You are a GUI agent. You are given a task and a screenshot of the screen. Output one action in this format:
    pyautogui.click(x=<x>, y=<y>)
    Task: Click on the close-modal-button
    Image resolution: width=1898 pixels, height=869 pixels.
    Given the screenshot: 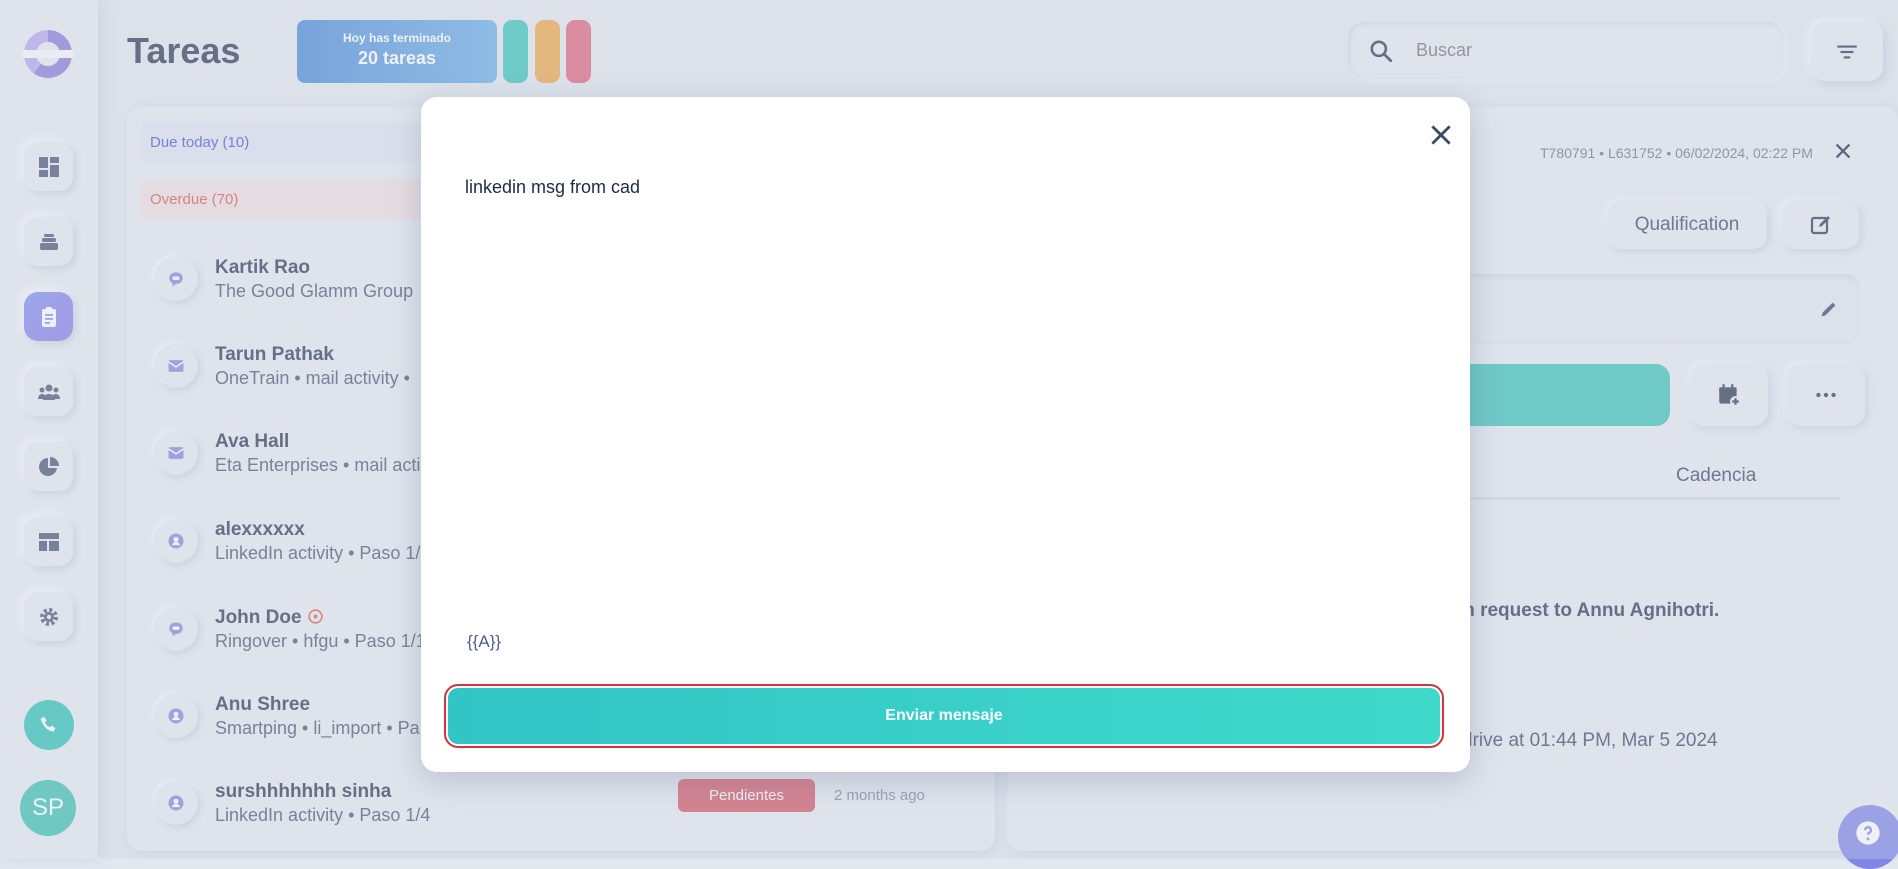 What is the action you would take?
    pyautogui.click(x=1441, y=135)
    